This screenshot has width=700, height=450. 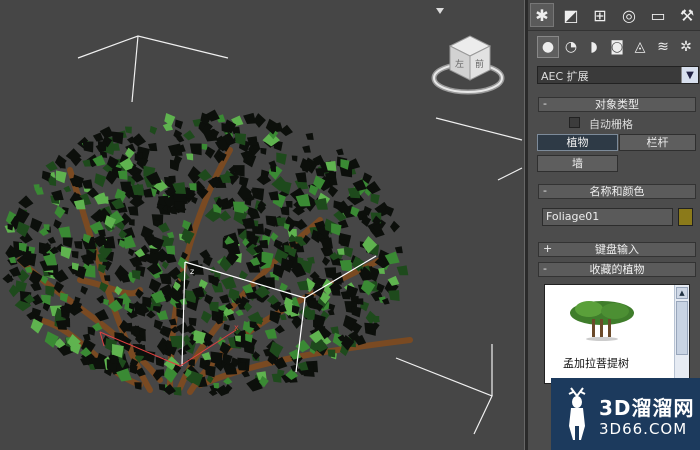 I want to click on rollout-title: 对象类型, so click(x=617, y=104).